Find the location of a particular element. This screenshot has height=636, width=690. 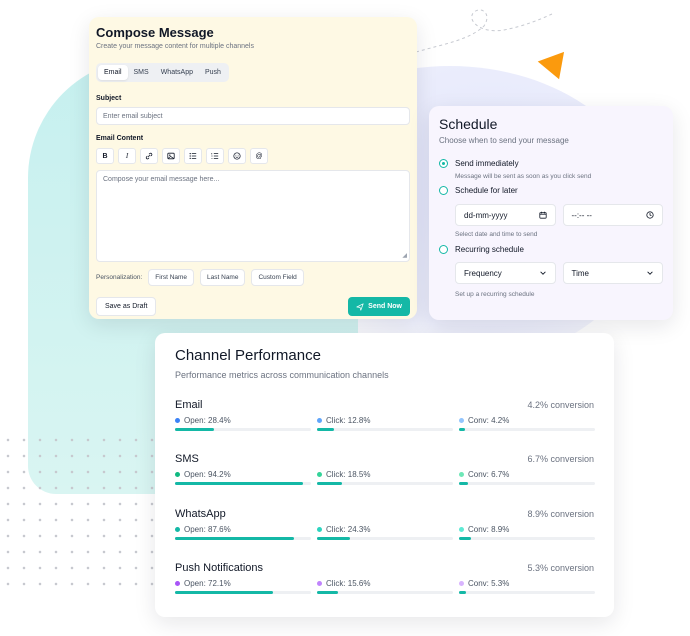

time-input: --:-- -- is located at coordinates (612, 215).